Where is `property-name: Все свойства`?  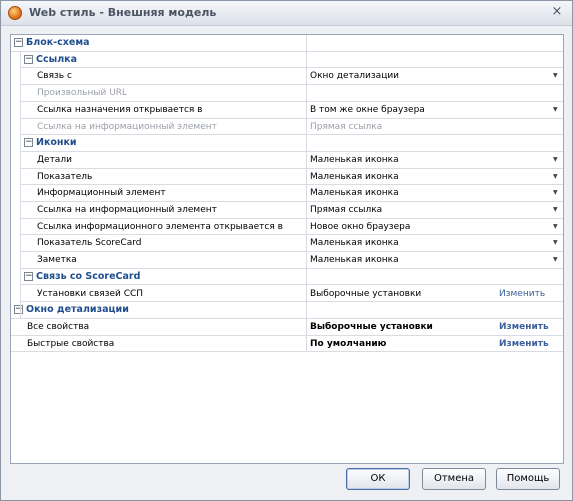 property-name: Все свойства is located at coordinates (58, 326).